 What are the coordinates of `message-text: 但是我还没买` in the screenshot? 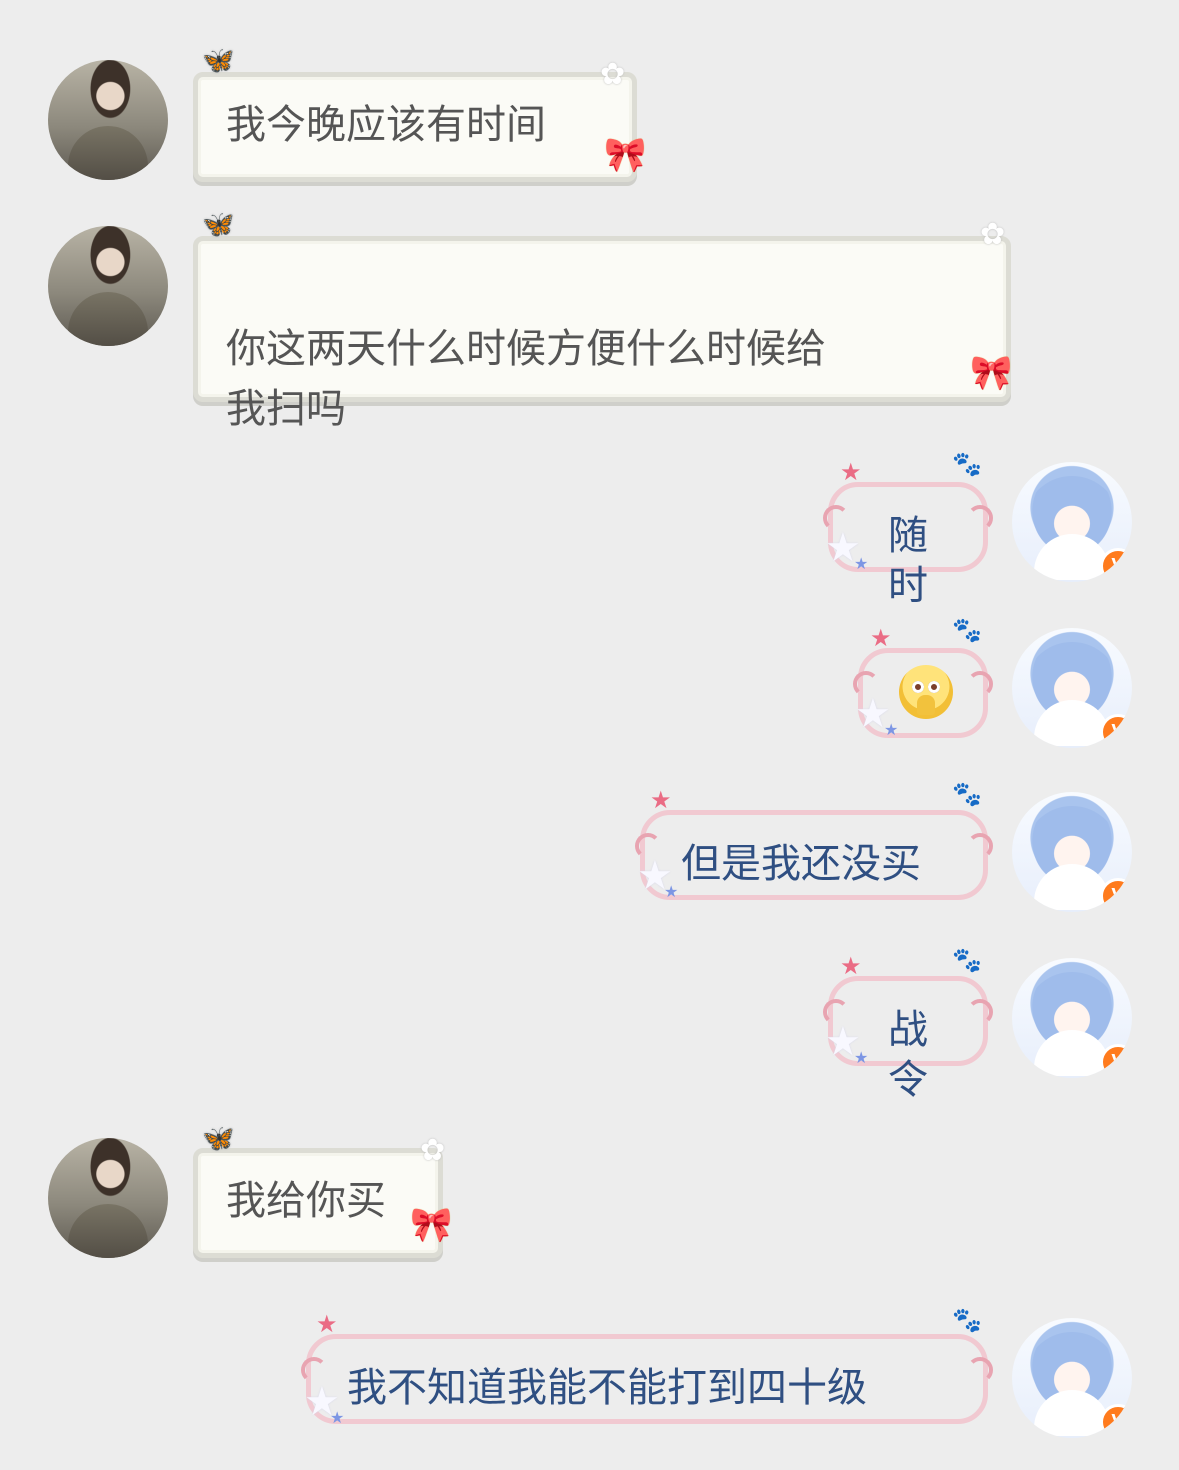 It's located at (801, 864).